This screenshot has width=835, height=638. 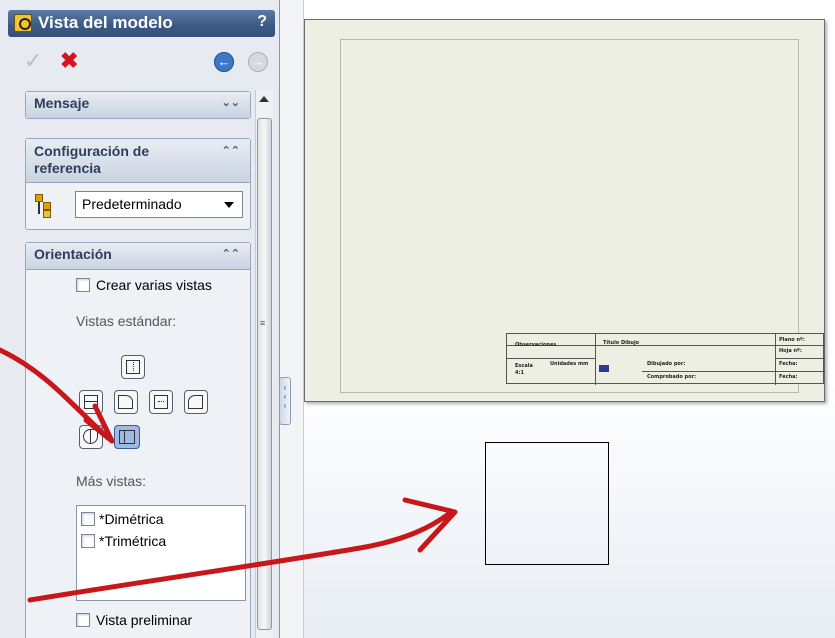 What do you see at coordinates (790, 351) in the screenshot?
I see `tb-hoja: Hoja nº:` at bounding box center [790, 351].